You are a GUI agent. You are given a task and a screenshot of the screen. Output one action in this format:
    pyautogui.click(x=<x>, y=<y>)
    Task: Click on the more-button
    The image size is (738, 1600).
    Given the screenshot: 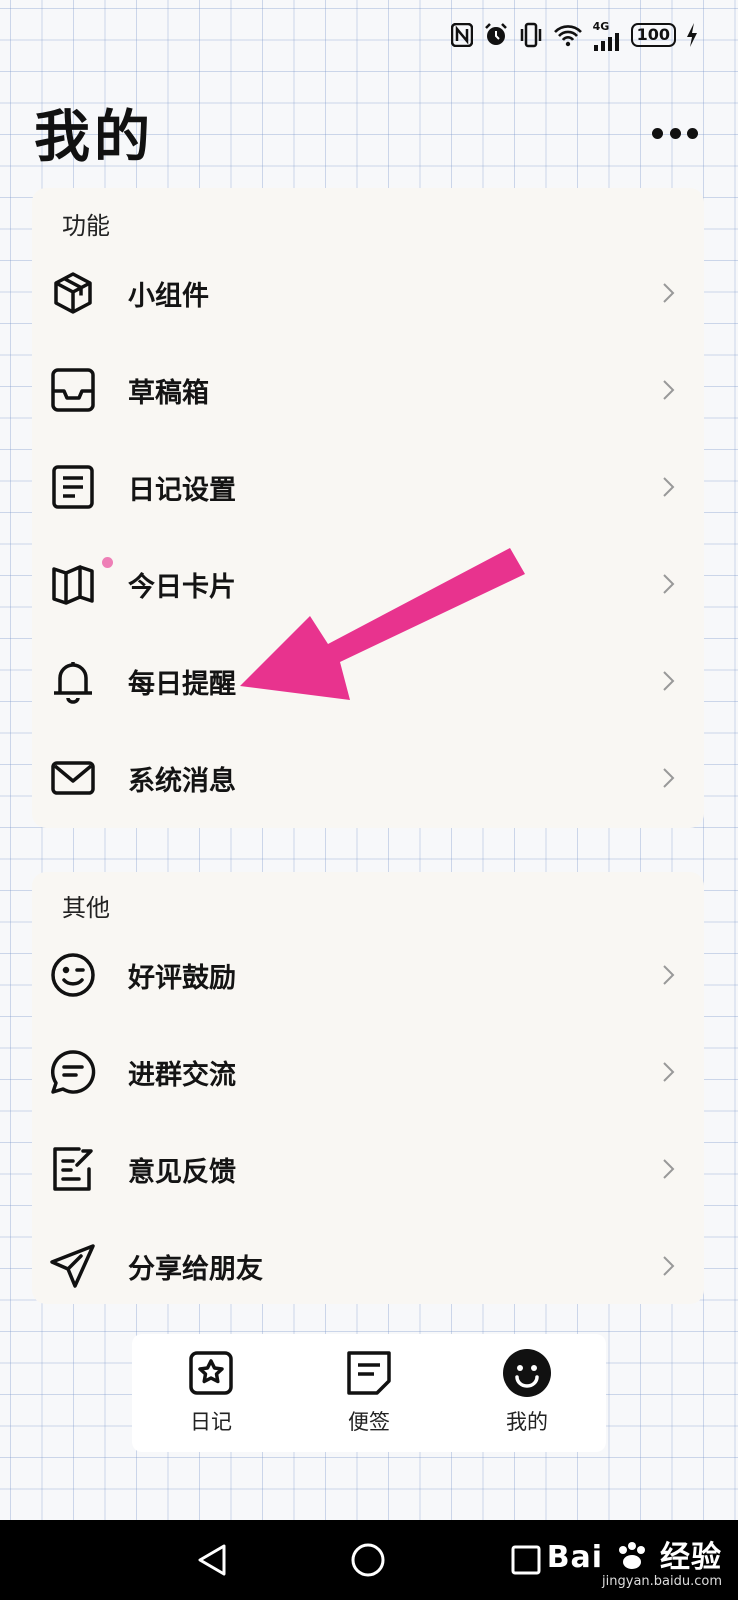 What is the action you would take?
    pyautogui.click(x=675, y=133)
    